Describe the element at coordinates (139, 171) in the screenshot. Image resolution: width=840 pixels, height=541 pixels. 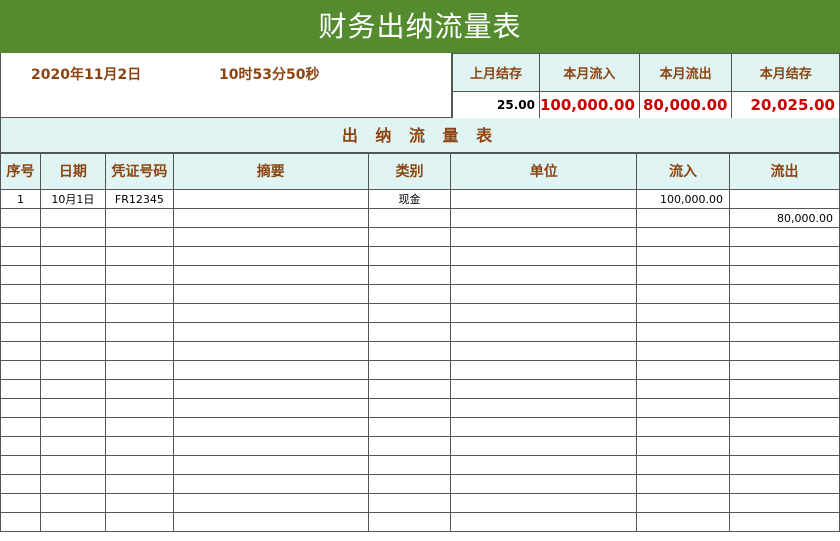
I see `col-header-voucher: 凭证号码` at that location.